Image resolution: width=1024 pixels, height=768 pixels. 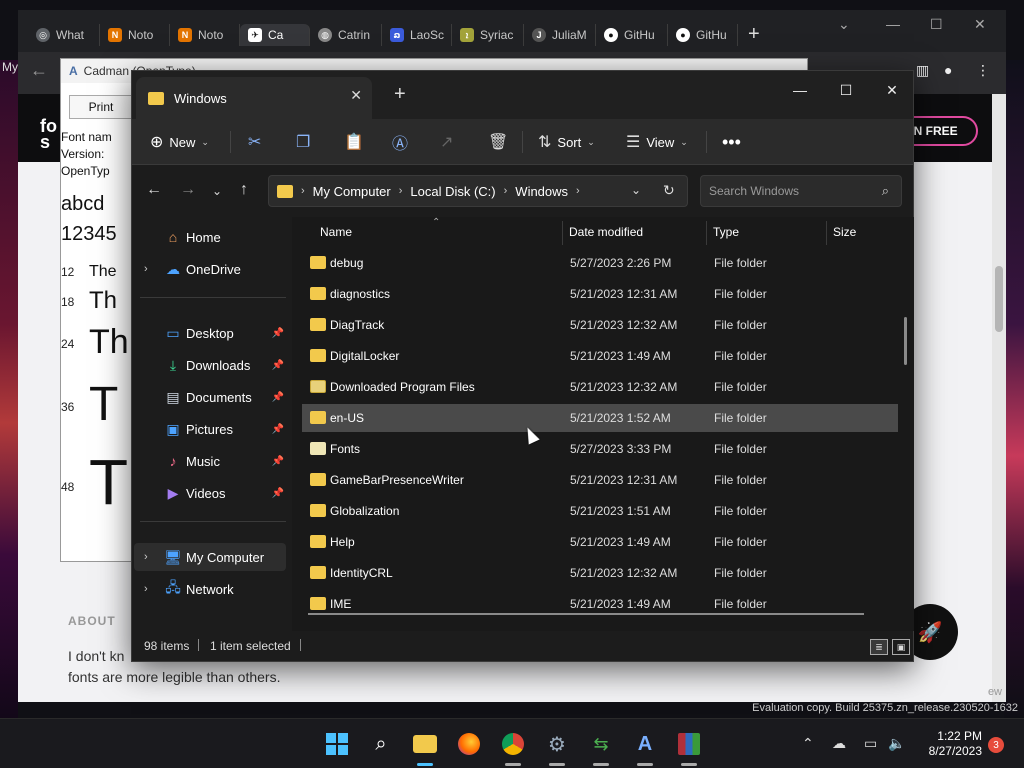 What do you see at coordinates (210, 461) in the screenshot?
I see `sidebar-item-music: ♪ Music 📌` at bounding box center [210, 461].